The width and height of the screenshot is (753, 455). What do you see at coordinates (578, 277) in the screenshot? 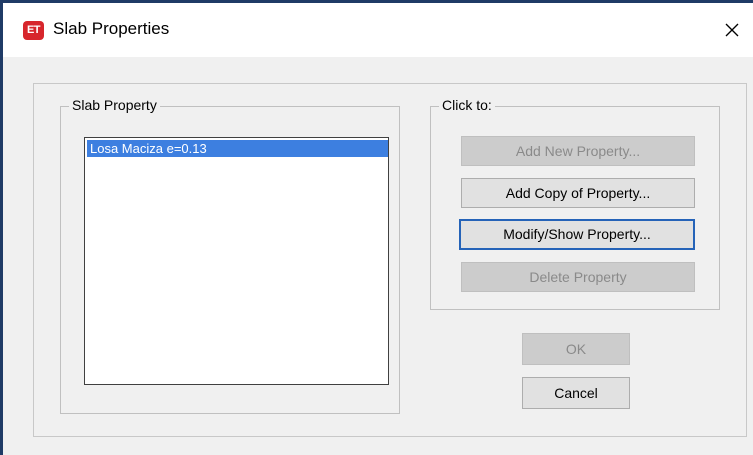
I see `delete-property-button: Delete Property` at bounding box center [578, 277].